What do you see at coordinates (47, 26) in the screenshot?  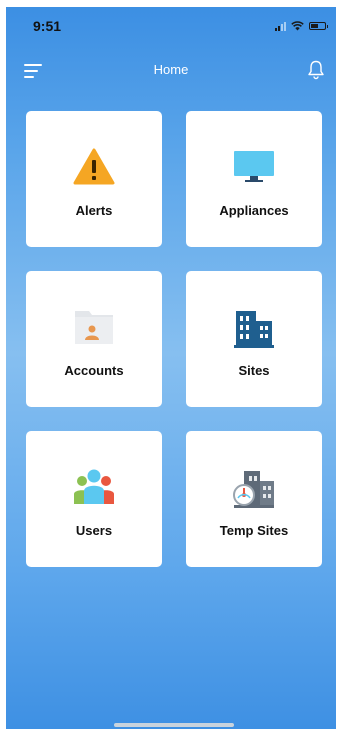 I see `status-time: 9:51` at bounding box center [47, 26].